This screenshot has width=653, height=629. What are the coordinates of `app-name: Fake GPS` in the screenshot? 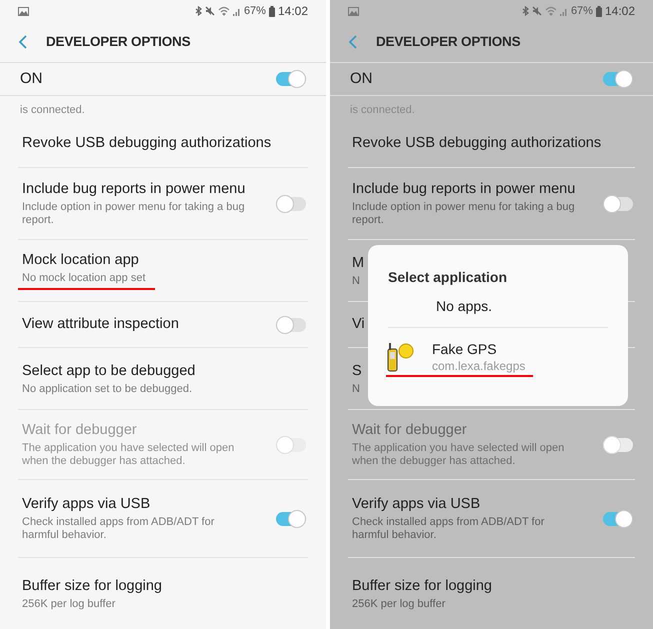 It's located at (479, 349).